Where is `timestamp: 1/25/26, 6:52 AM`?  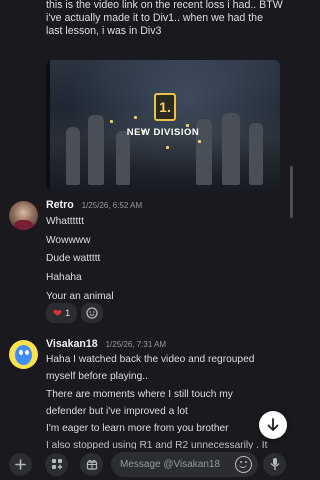 timestamp: 1/25/26, 6:52 AM is located at coordinates (112, 205).